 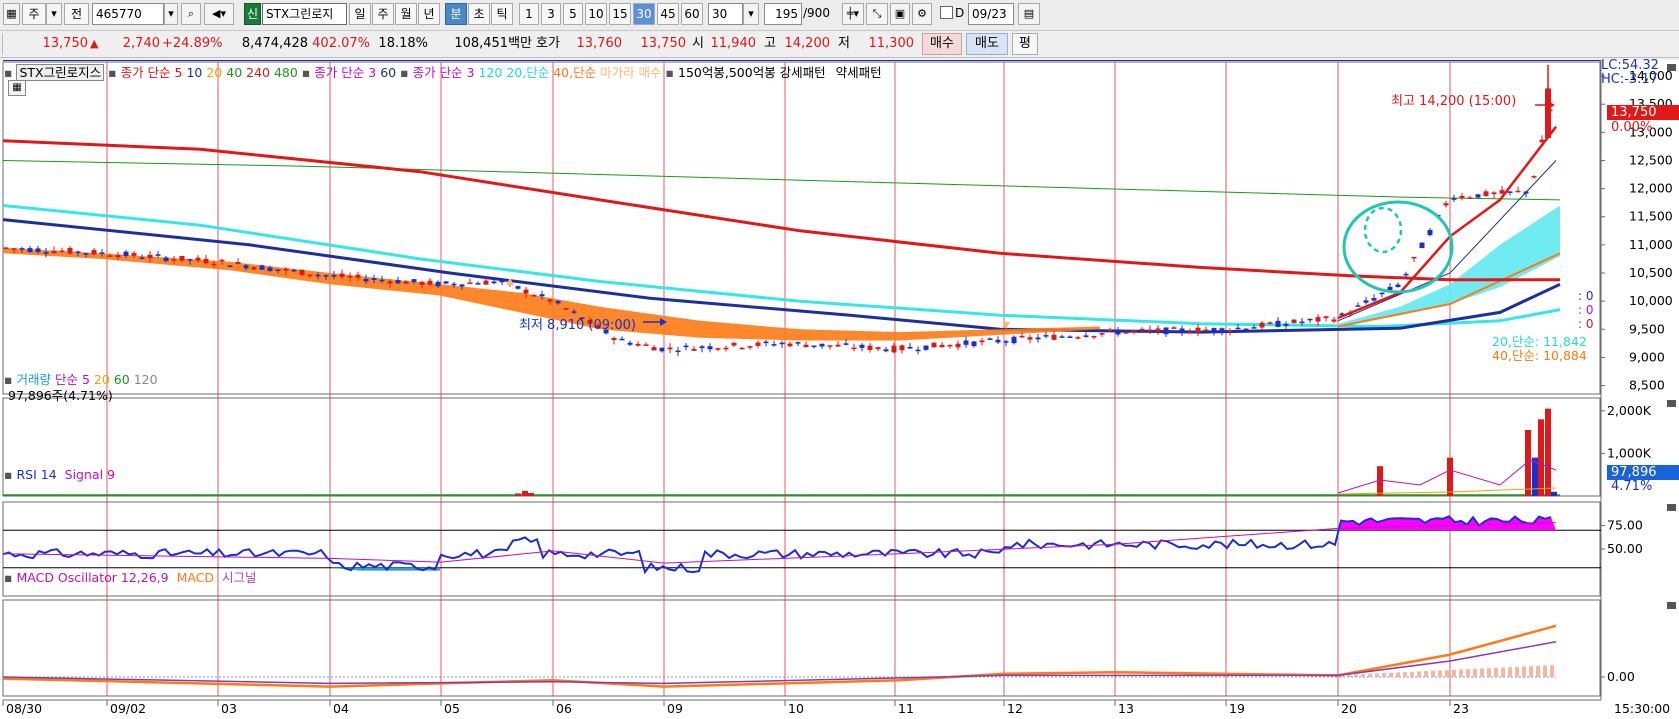 I want to click on sell-button: 매도, so click(x=987, y=44).